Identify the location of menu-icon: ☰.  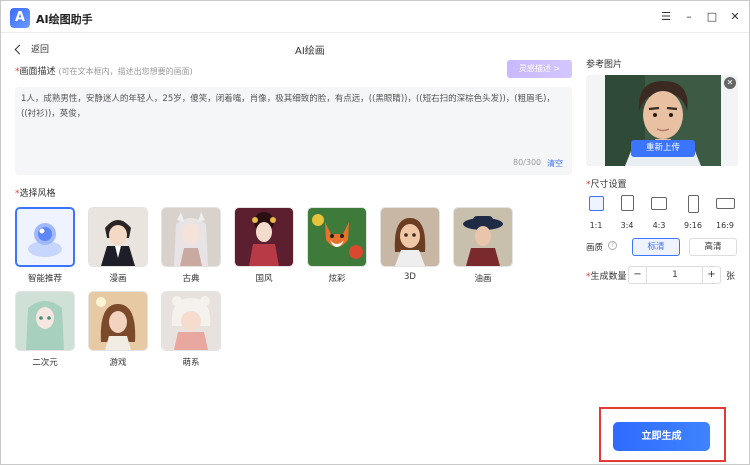
(666, 16).